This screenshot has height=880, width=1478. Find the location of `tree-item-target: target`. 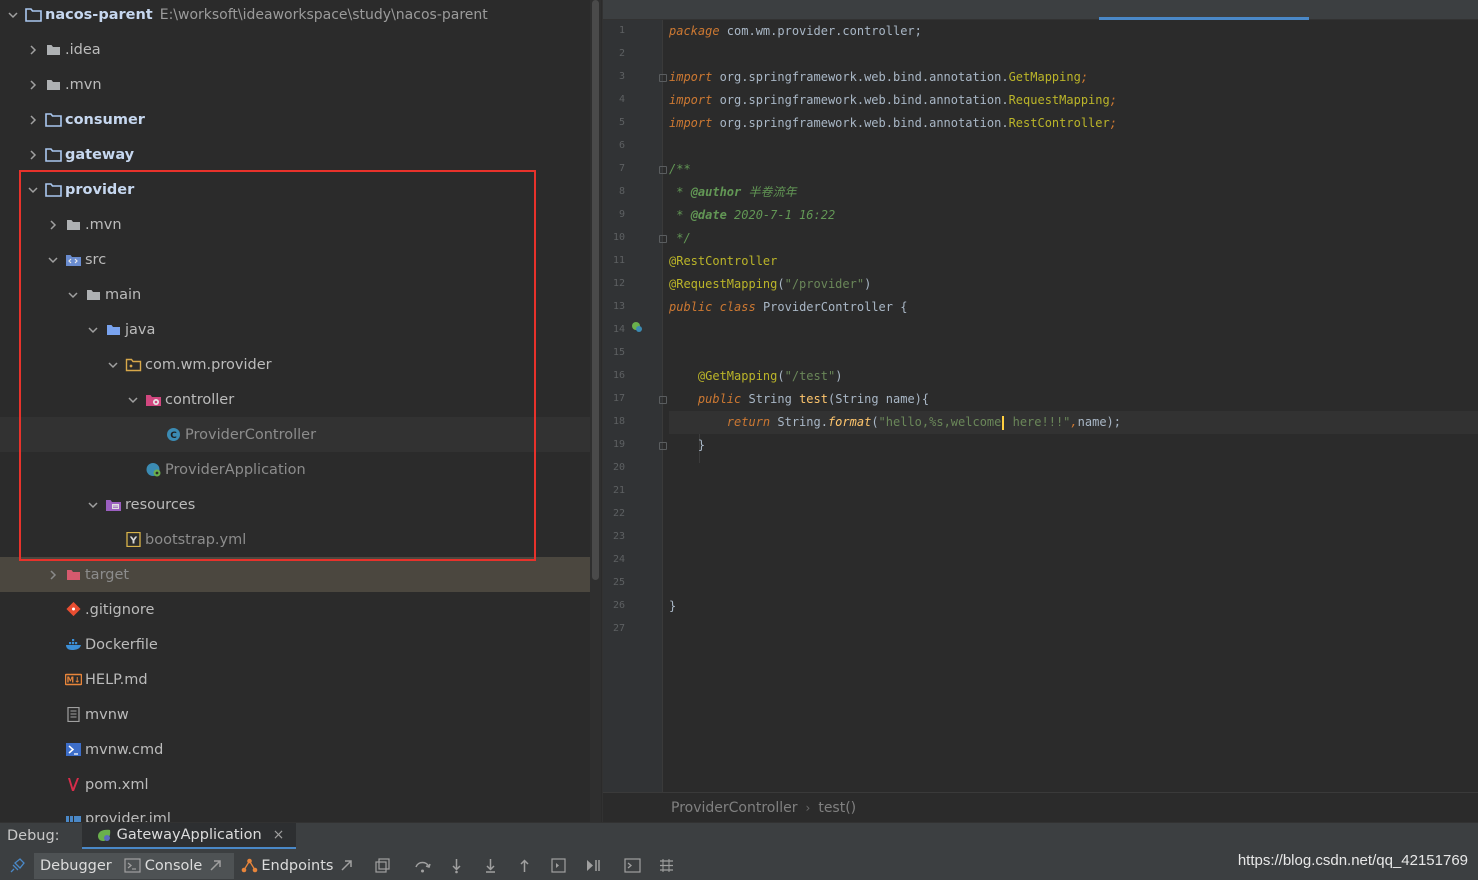

tree-item-target: target is located at coordinates (295, 574).